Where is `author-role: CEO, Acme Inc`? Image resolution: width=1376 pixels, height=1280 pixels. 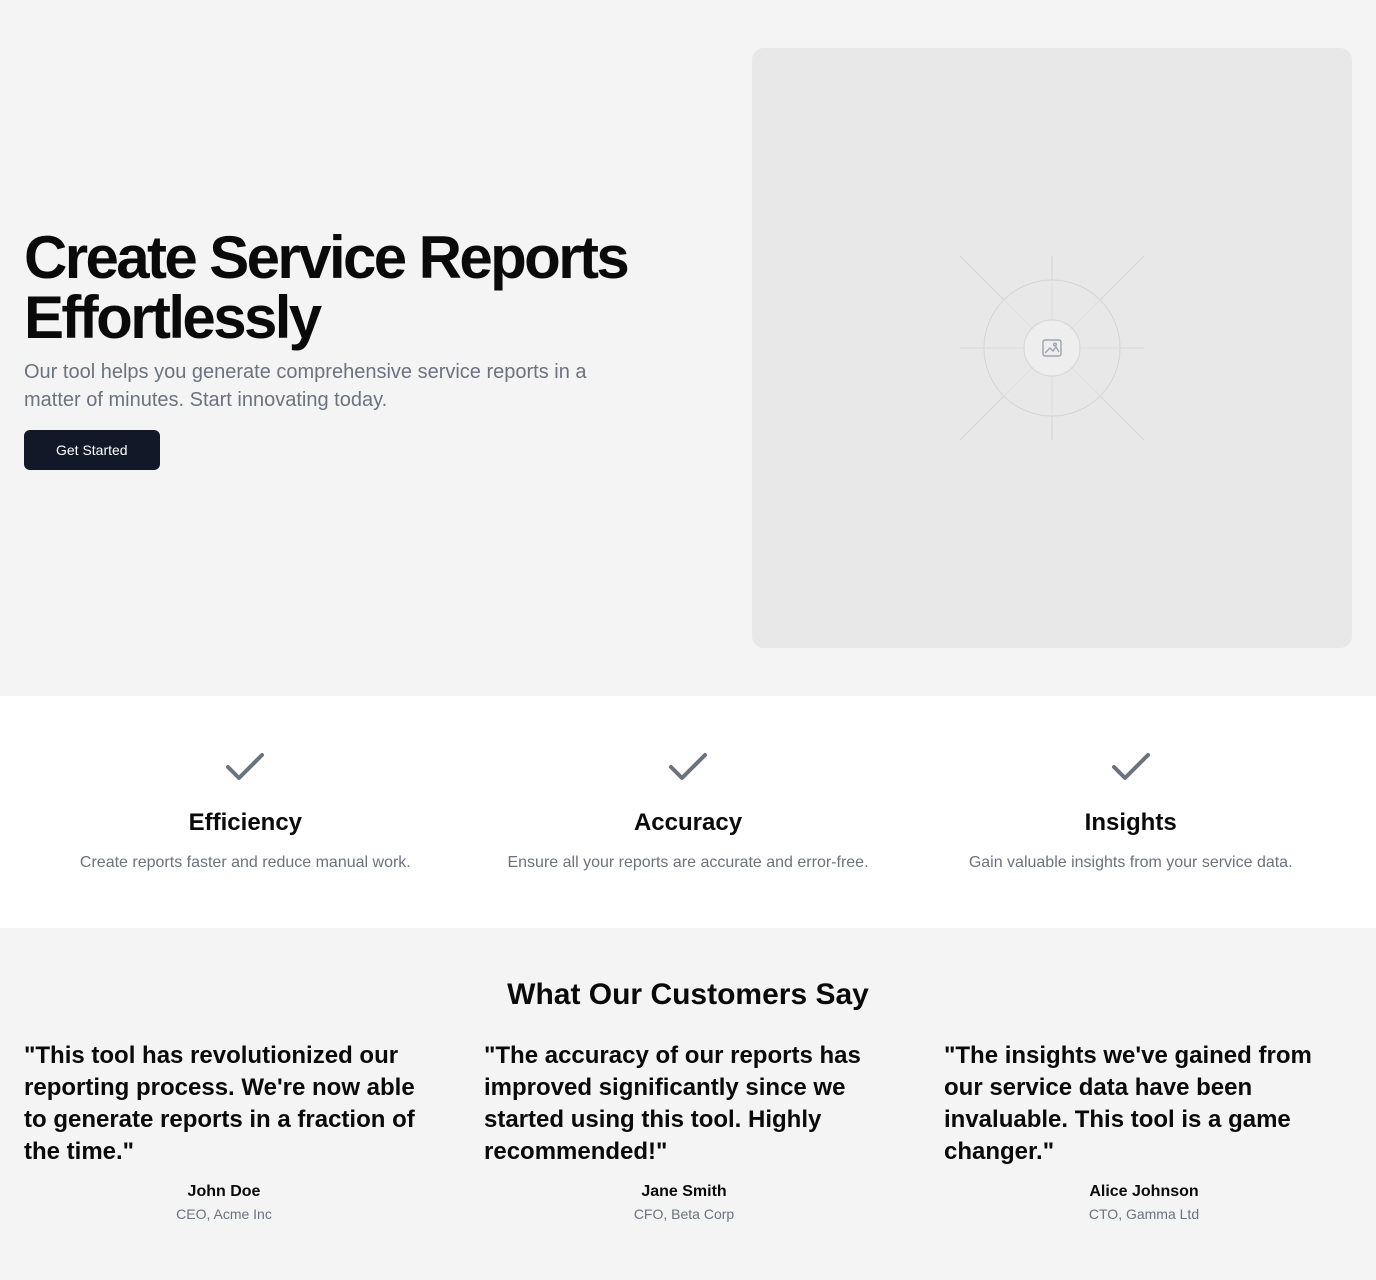
author-role: CEO, Acme Inc is located at coordinates (224, 1214).